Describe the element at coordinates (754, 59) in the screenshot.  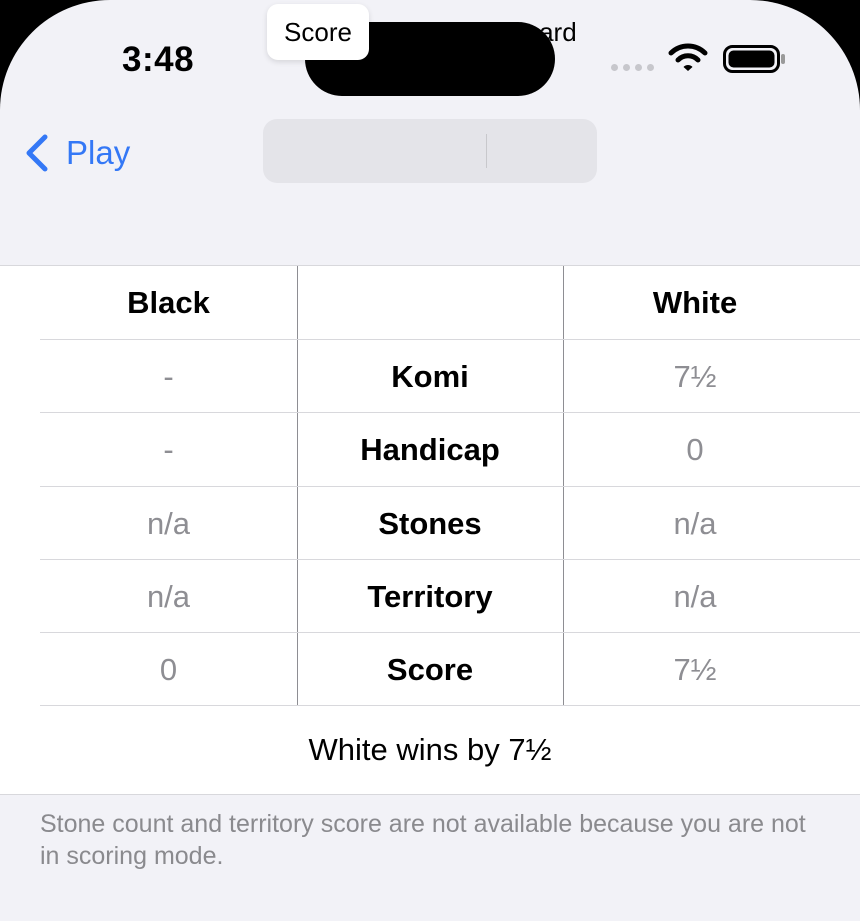
I see `battery-icon` at that location.